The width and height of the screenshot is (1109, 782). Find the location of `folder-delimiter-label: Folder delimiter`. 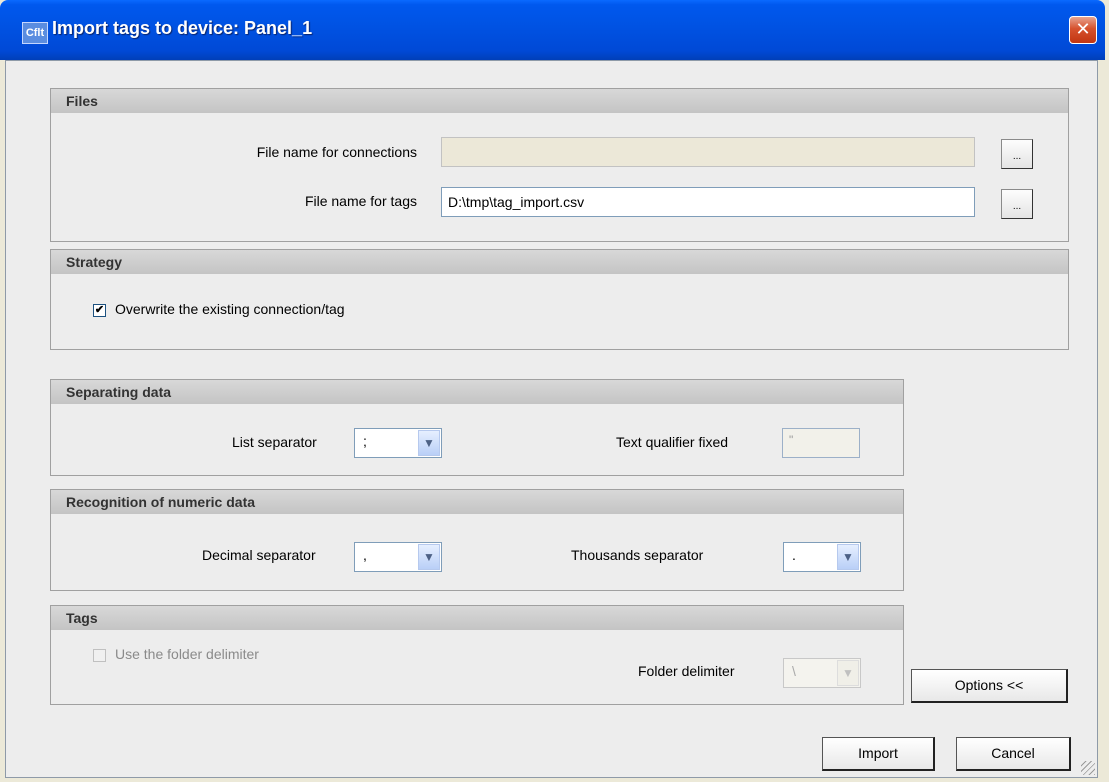

folder-delimiter-label: Folder delimiter is located at coordinates (686, 671).